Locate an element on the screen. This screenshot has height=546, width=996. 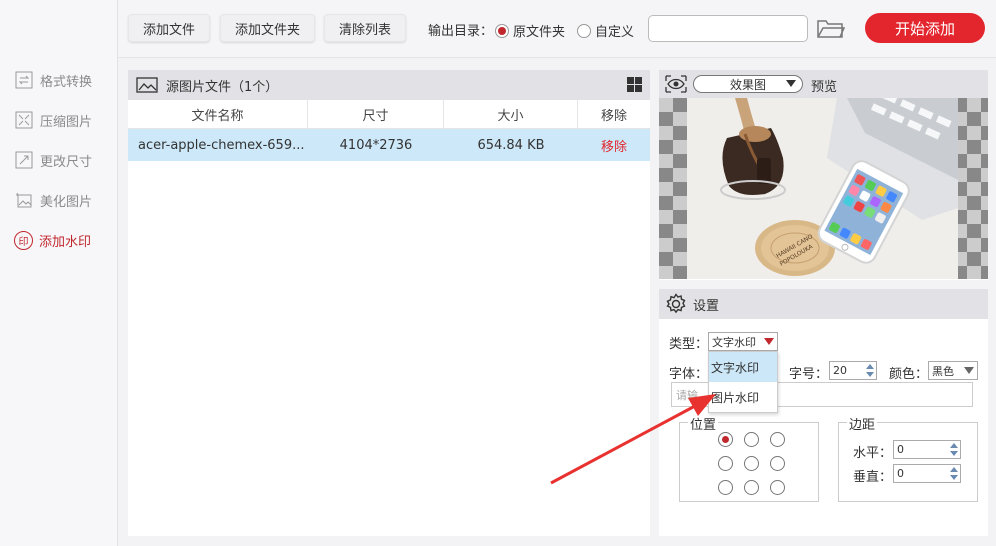
start-add-button: 开始添加 is located at coordinates (925, 28).